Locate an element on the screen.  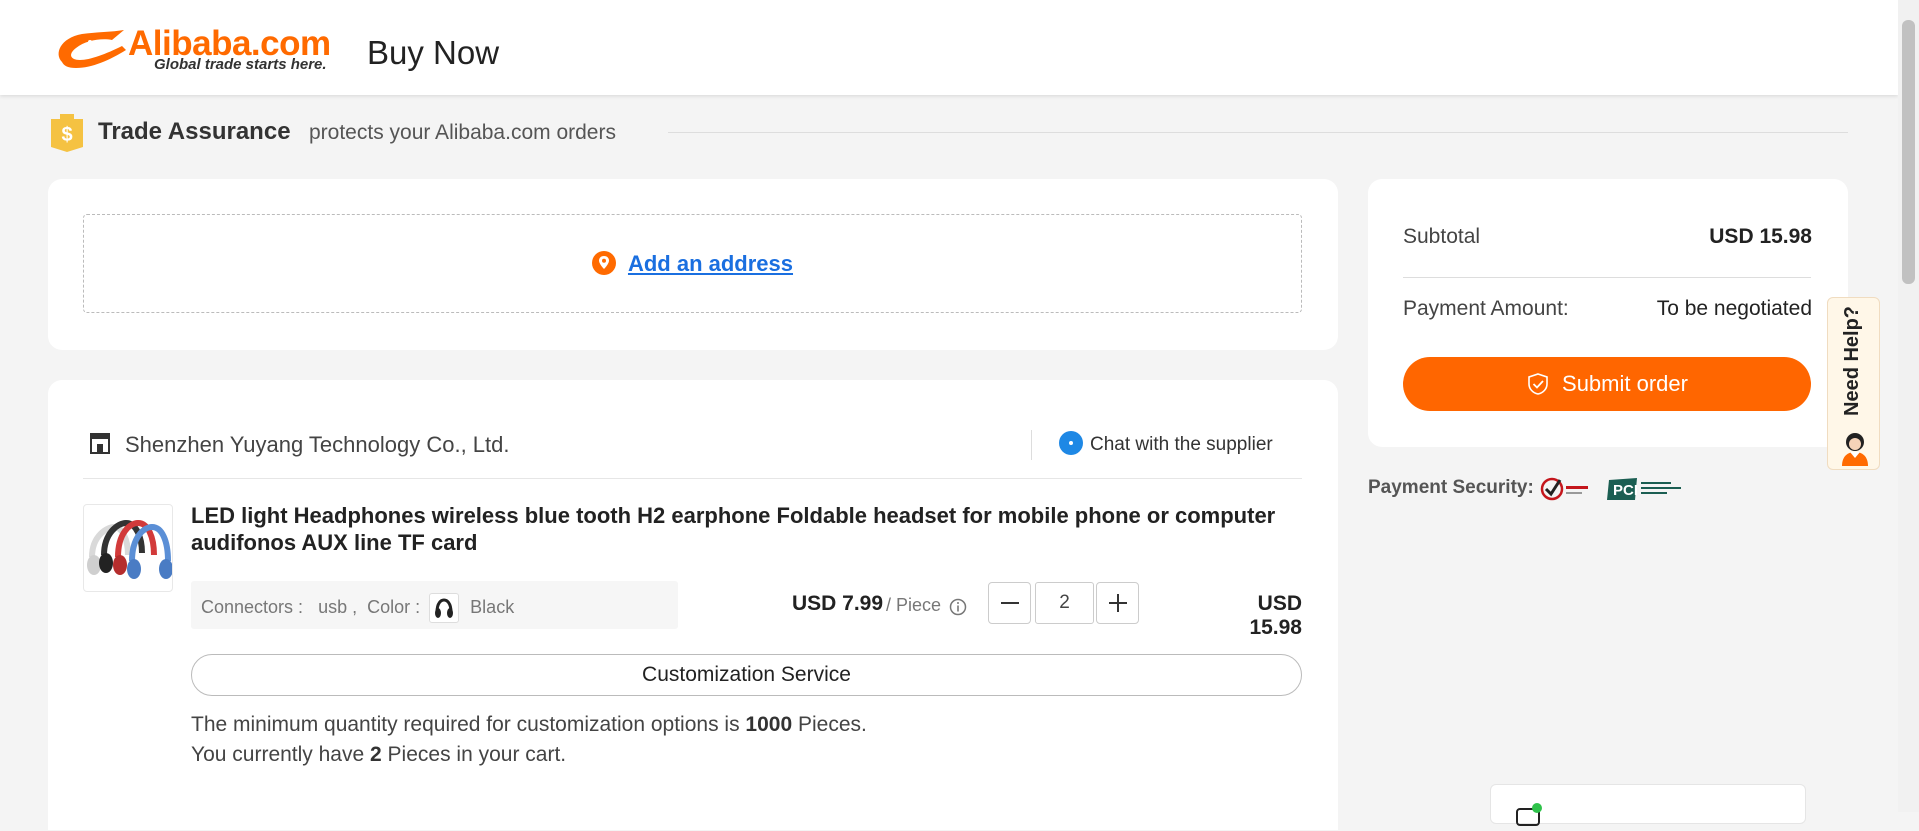
logo-tagline: Global trade starts here. is located at coordinates (240, 64).